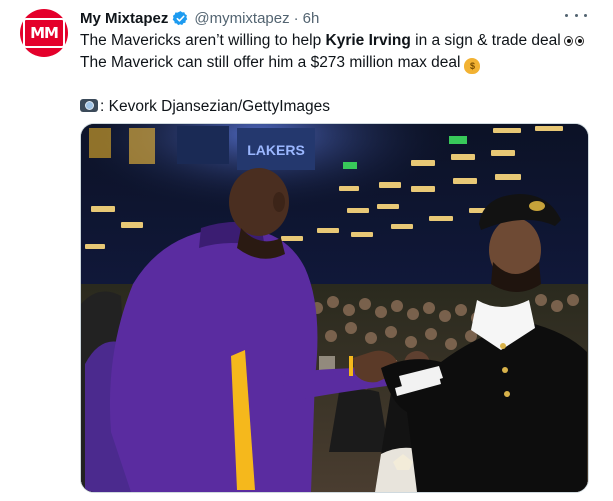 This screenshot has width=613, height=501. I want to click on tweet-header: My Mixtapez @mymixtapez · 6h, so click(199, 18).